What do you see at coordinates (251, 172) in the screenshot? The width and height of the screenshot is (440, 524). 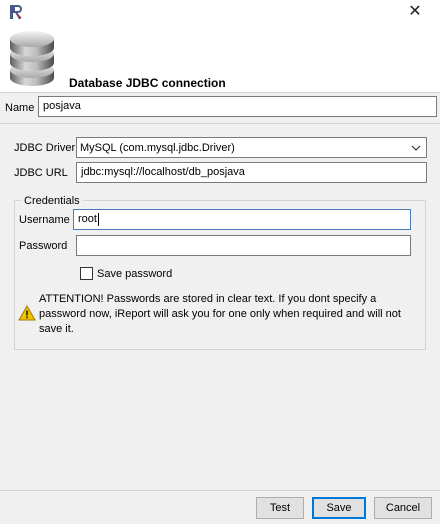 I see `jdbc-url-input: jdbc:mysql://localhost/db_posjava` at bounding box center [251, 172].